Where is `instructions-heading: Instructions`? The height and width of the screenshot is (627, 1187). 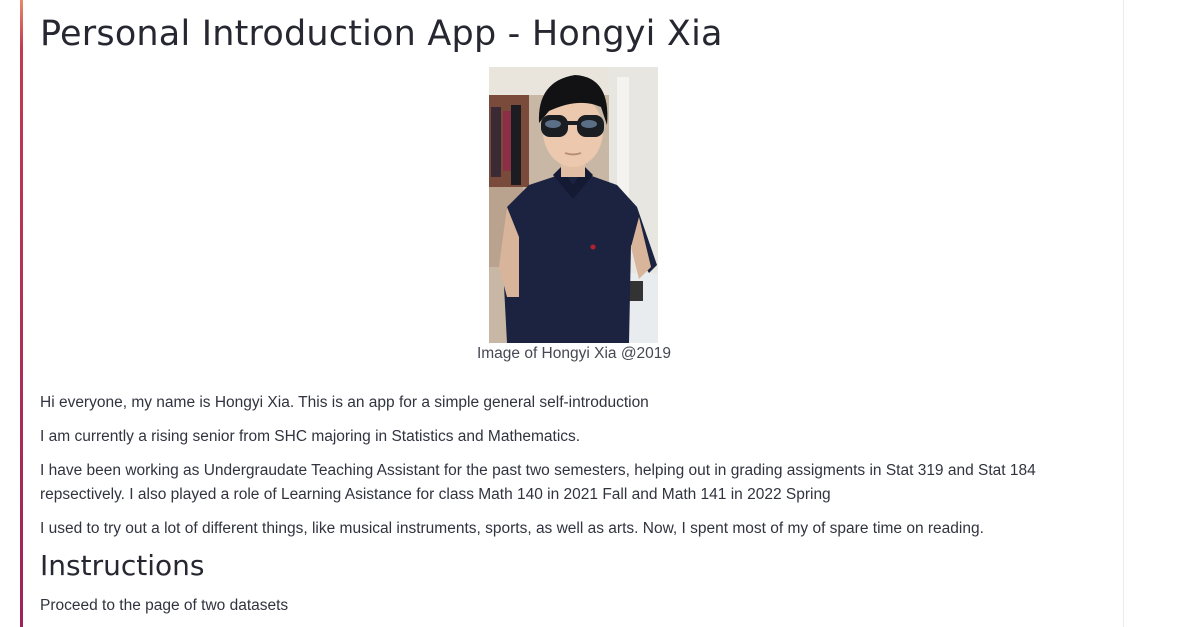
instructions-heading: Instructions is located at coordinates (122, 565).